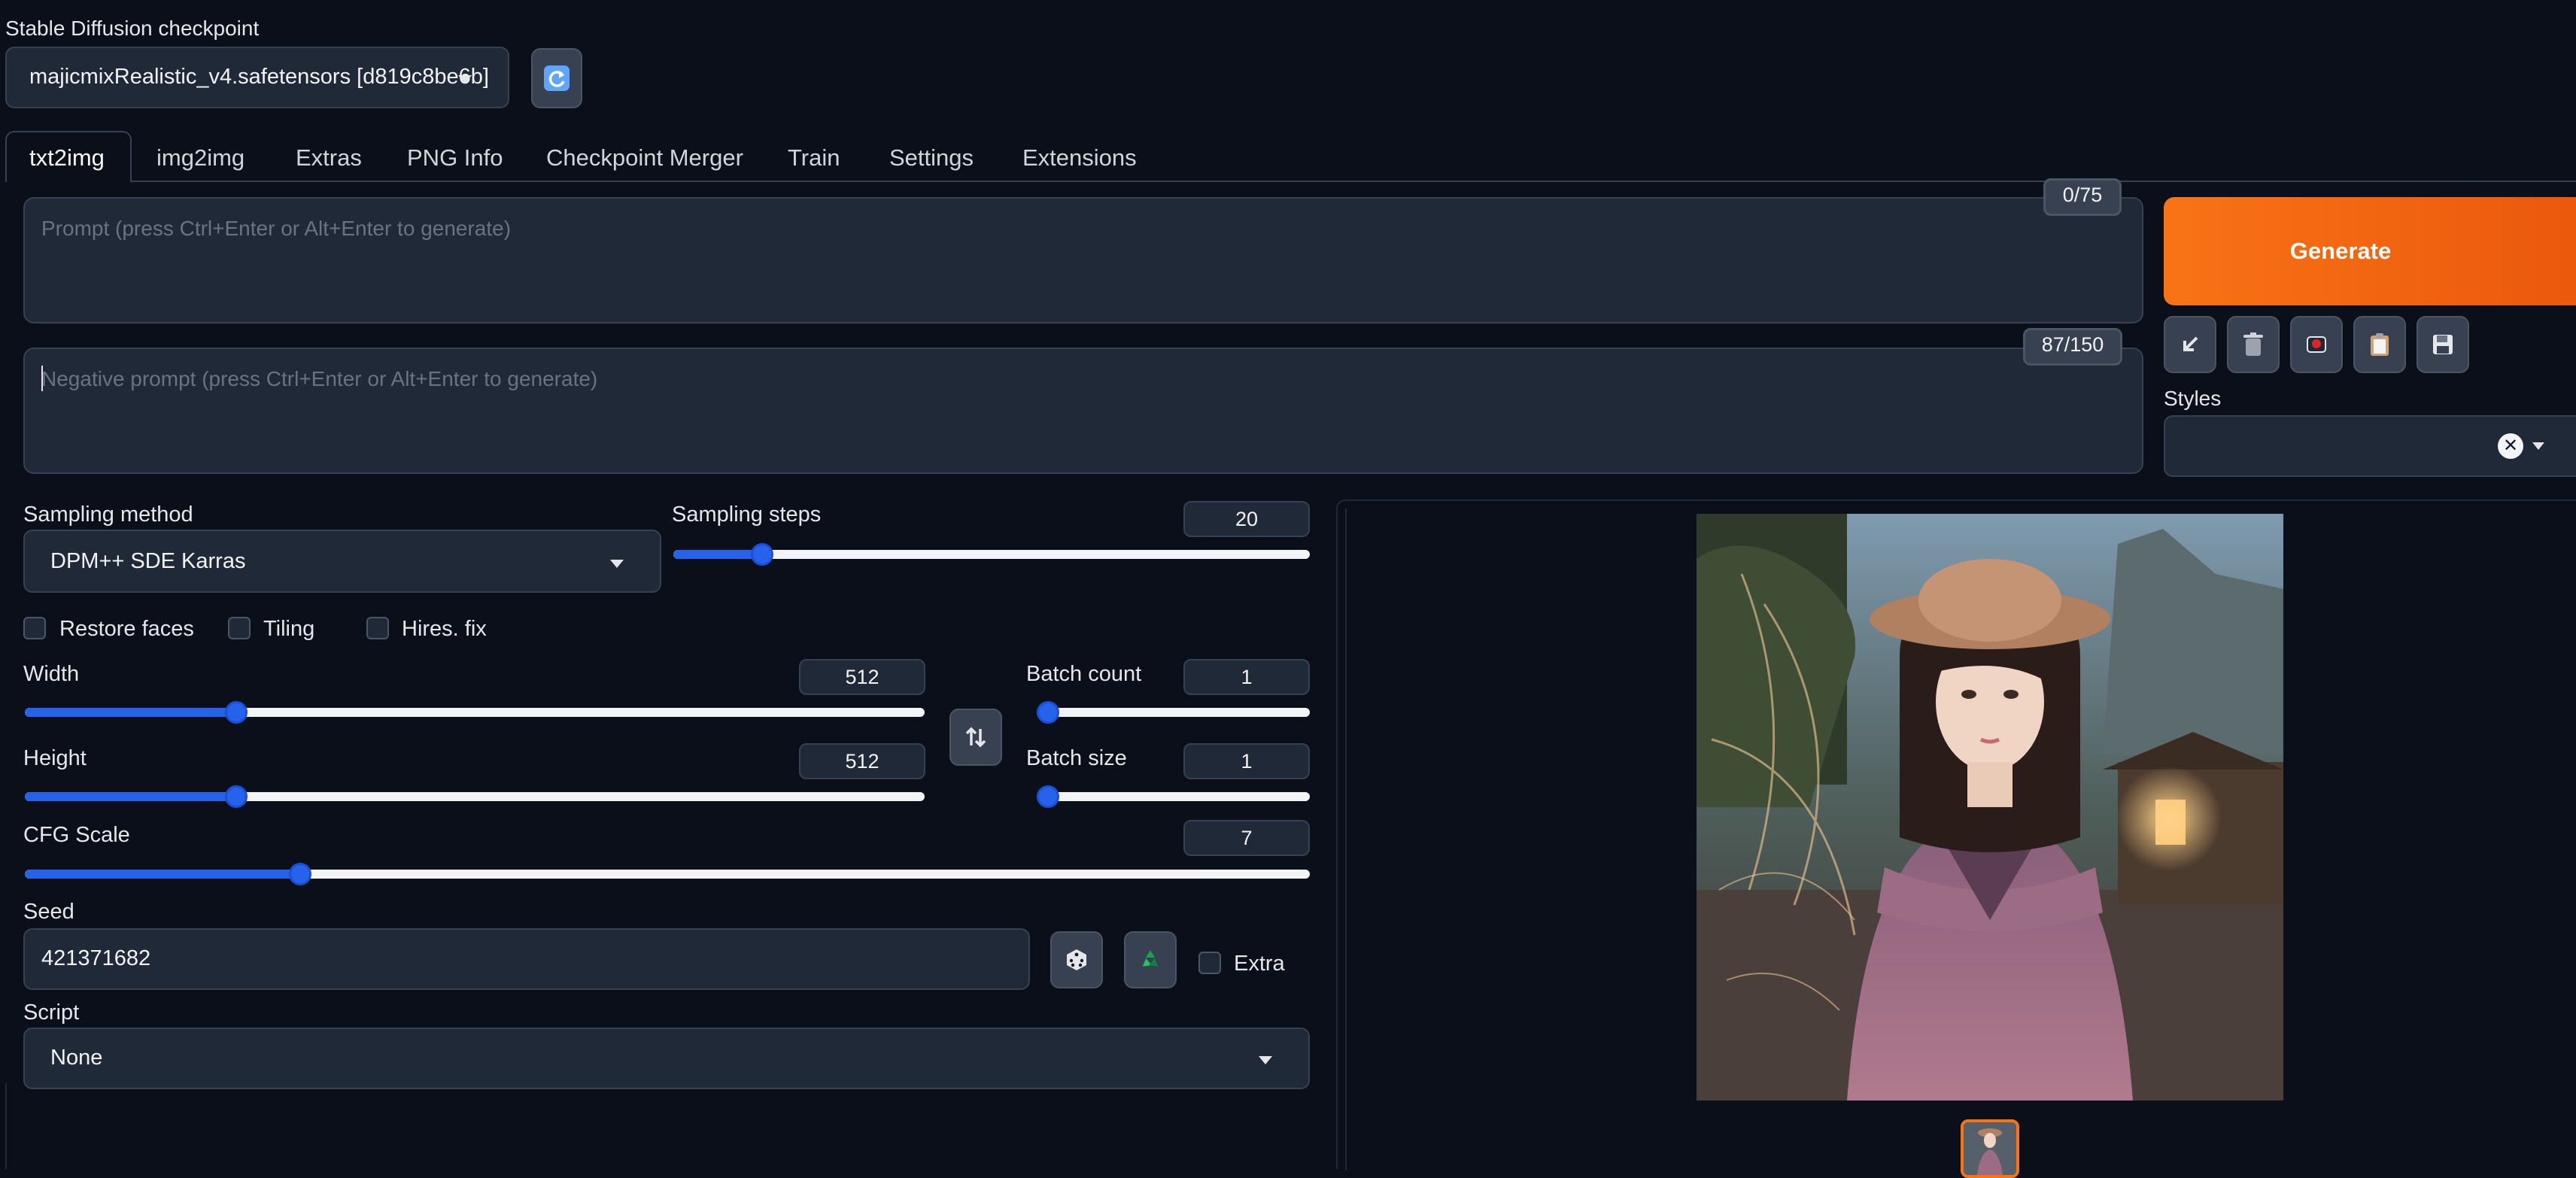  I want to click on save-style-icon, so click(2443, 344).